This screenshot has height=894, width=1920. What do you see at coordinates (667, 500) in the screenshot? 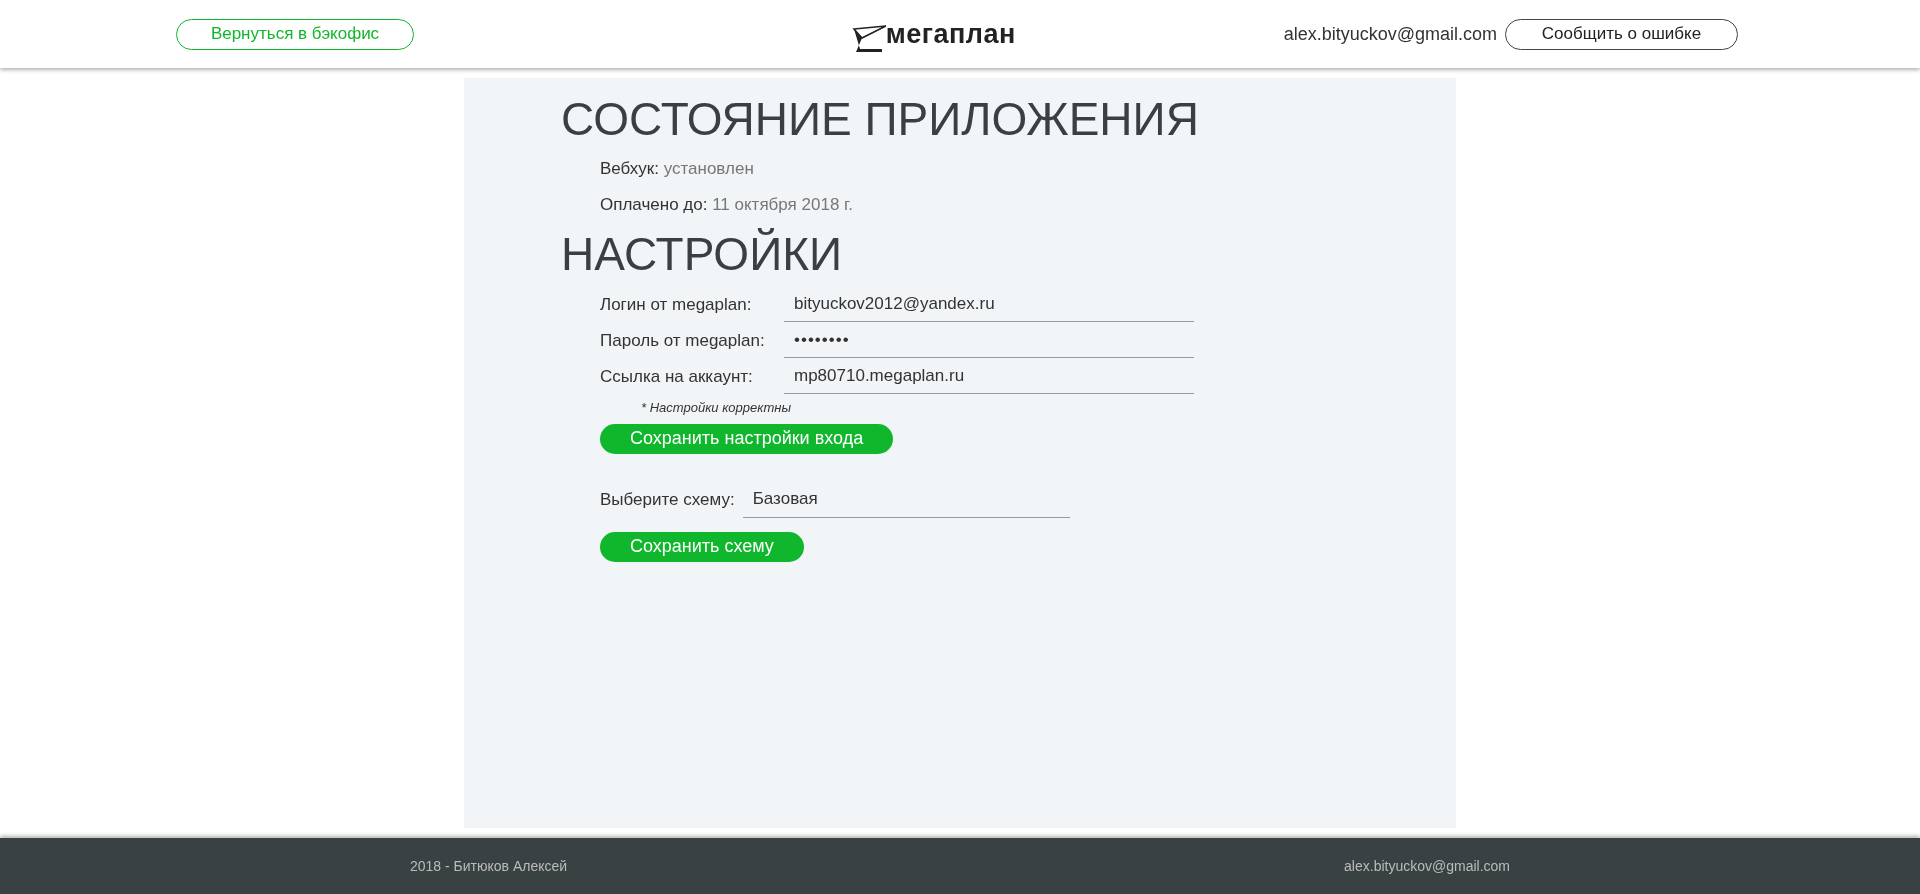
I see `field-label: Выберите схему:` at bounding box center [667, 500].